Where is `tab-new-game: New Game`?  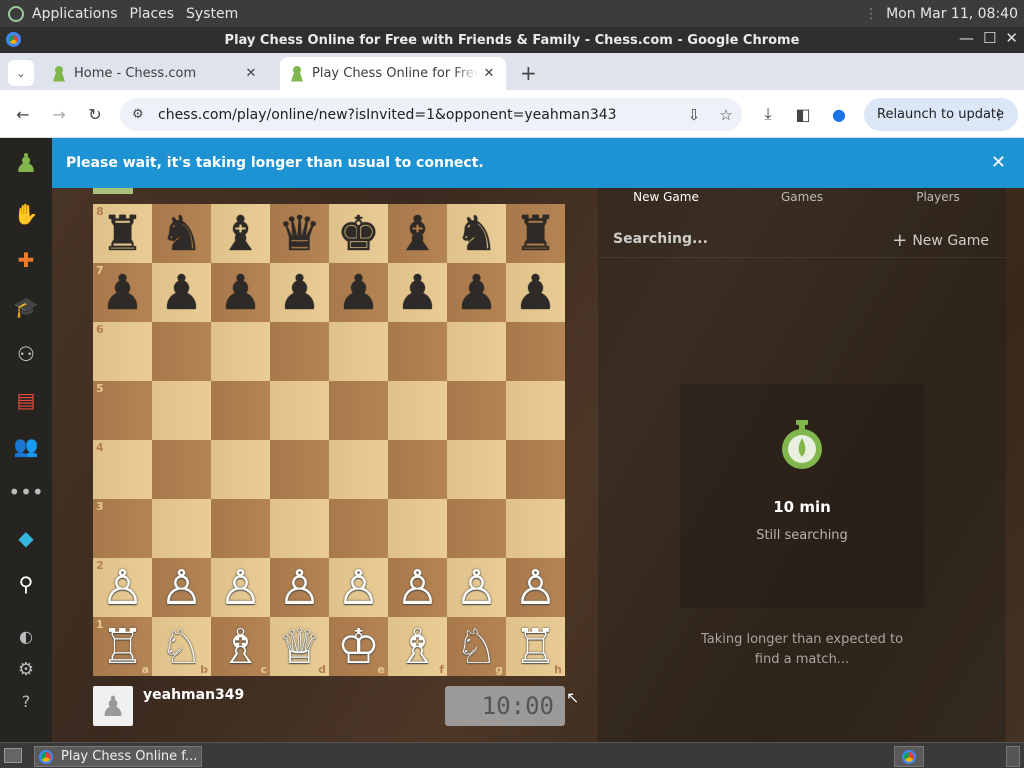
tab-new-game: New Game is located at coordinates (666, 199).